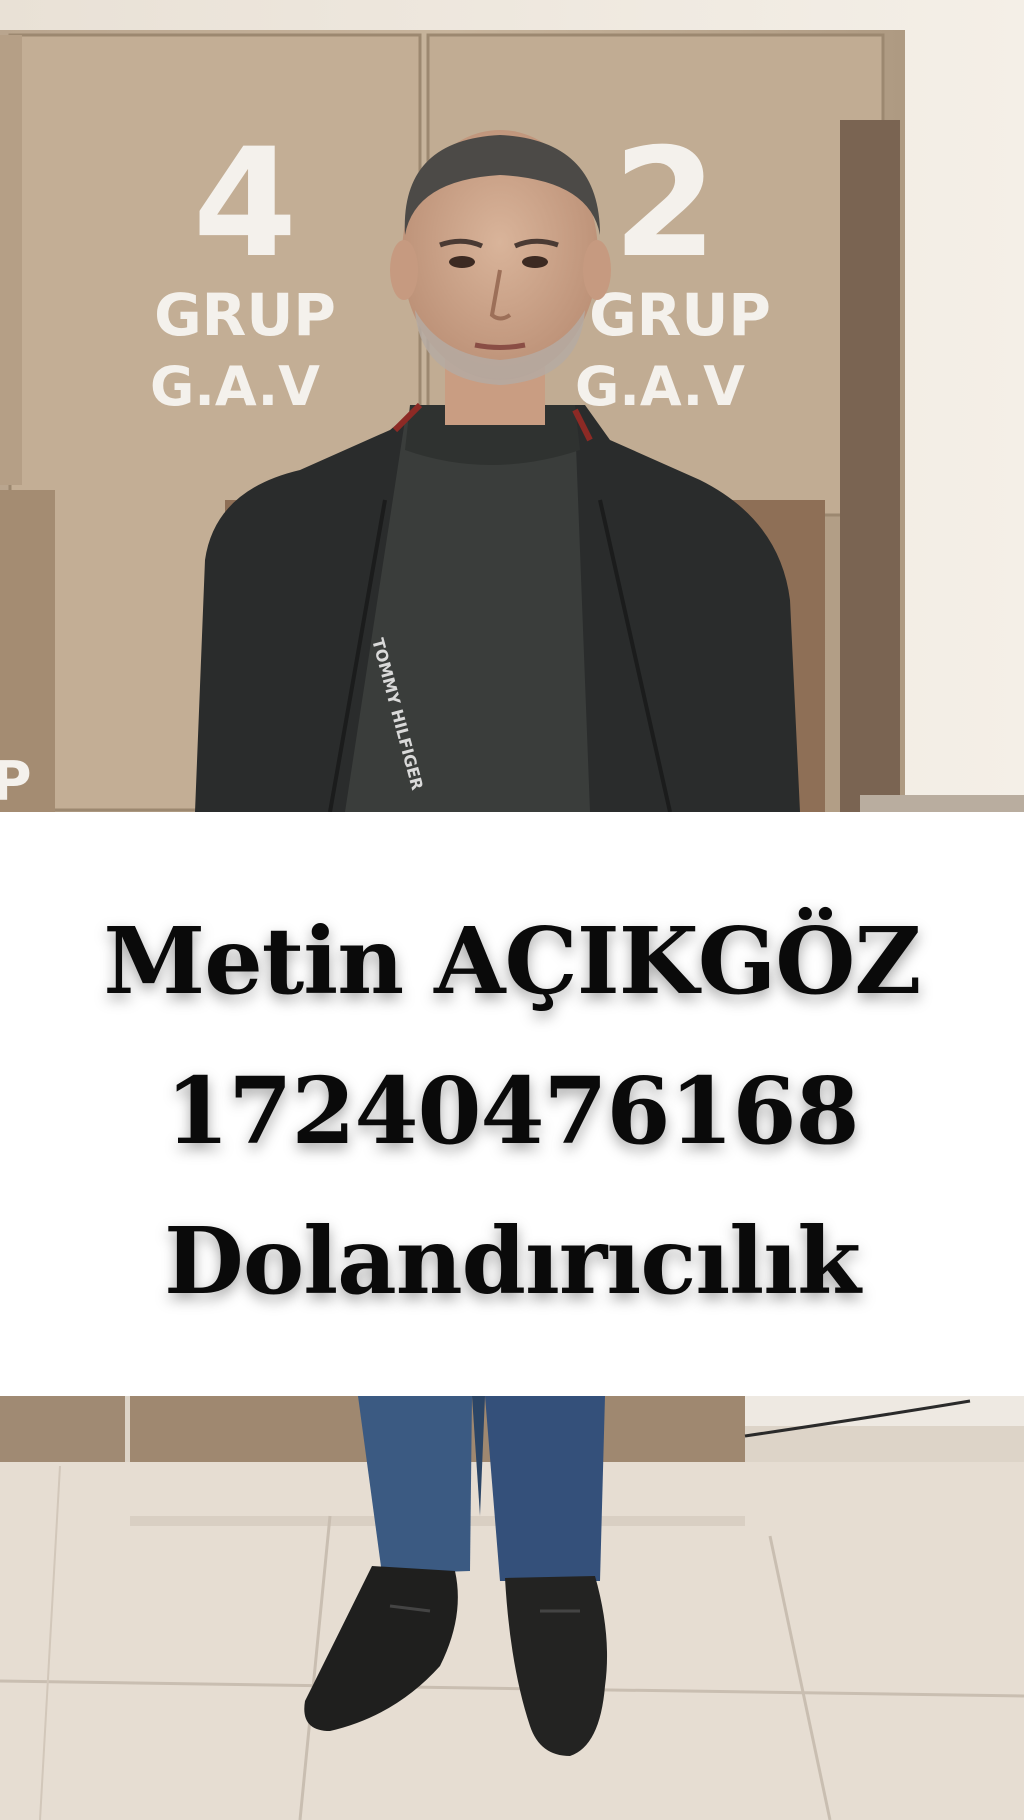 The width and height of the screenshot is (1024, 1820). I want to click on locker-group-label-right: GRUP, so click(680, 315).